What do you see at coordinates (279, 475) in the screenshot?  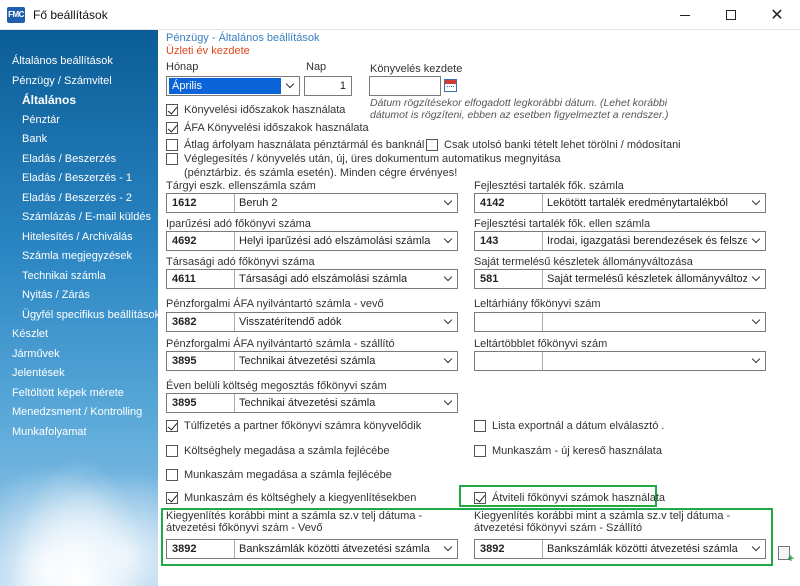 I see `check-munkaszam-fejlec: Munkaszám megadása a számla fejlécébe` at bounding box center [279, 475].